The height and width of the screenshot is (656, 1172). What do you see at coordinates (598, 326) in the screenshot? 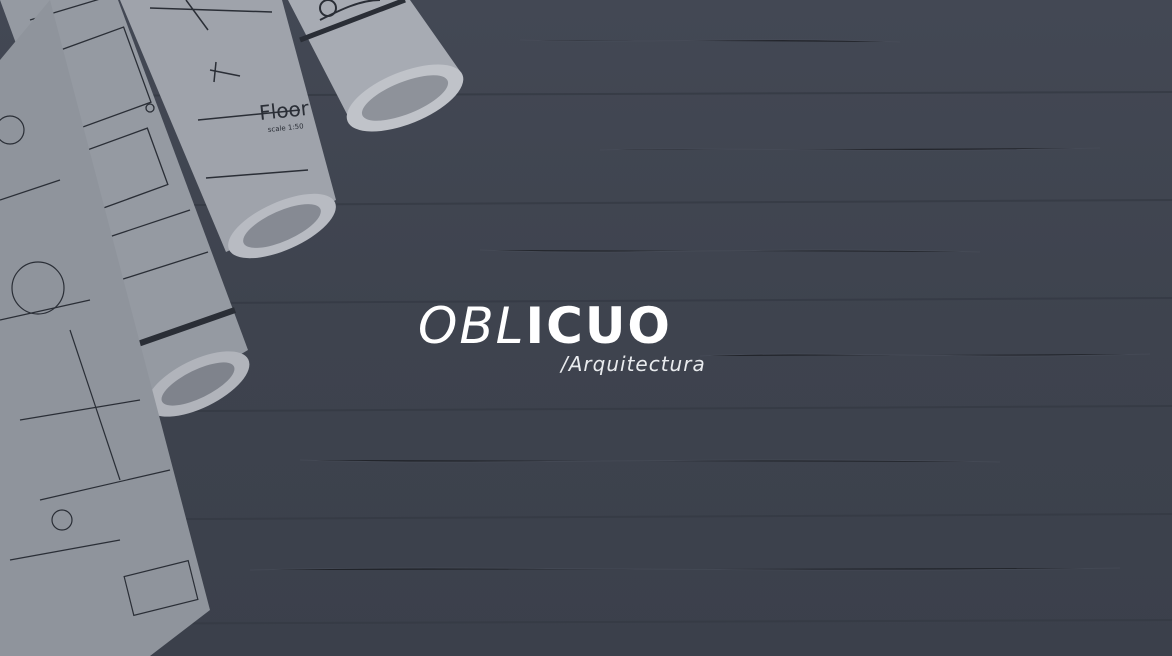
I see `brand-name-bold: ICUO` at bounding box center [598, 326].